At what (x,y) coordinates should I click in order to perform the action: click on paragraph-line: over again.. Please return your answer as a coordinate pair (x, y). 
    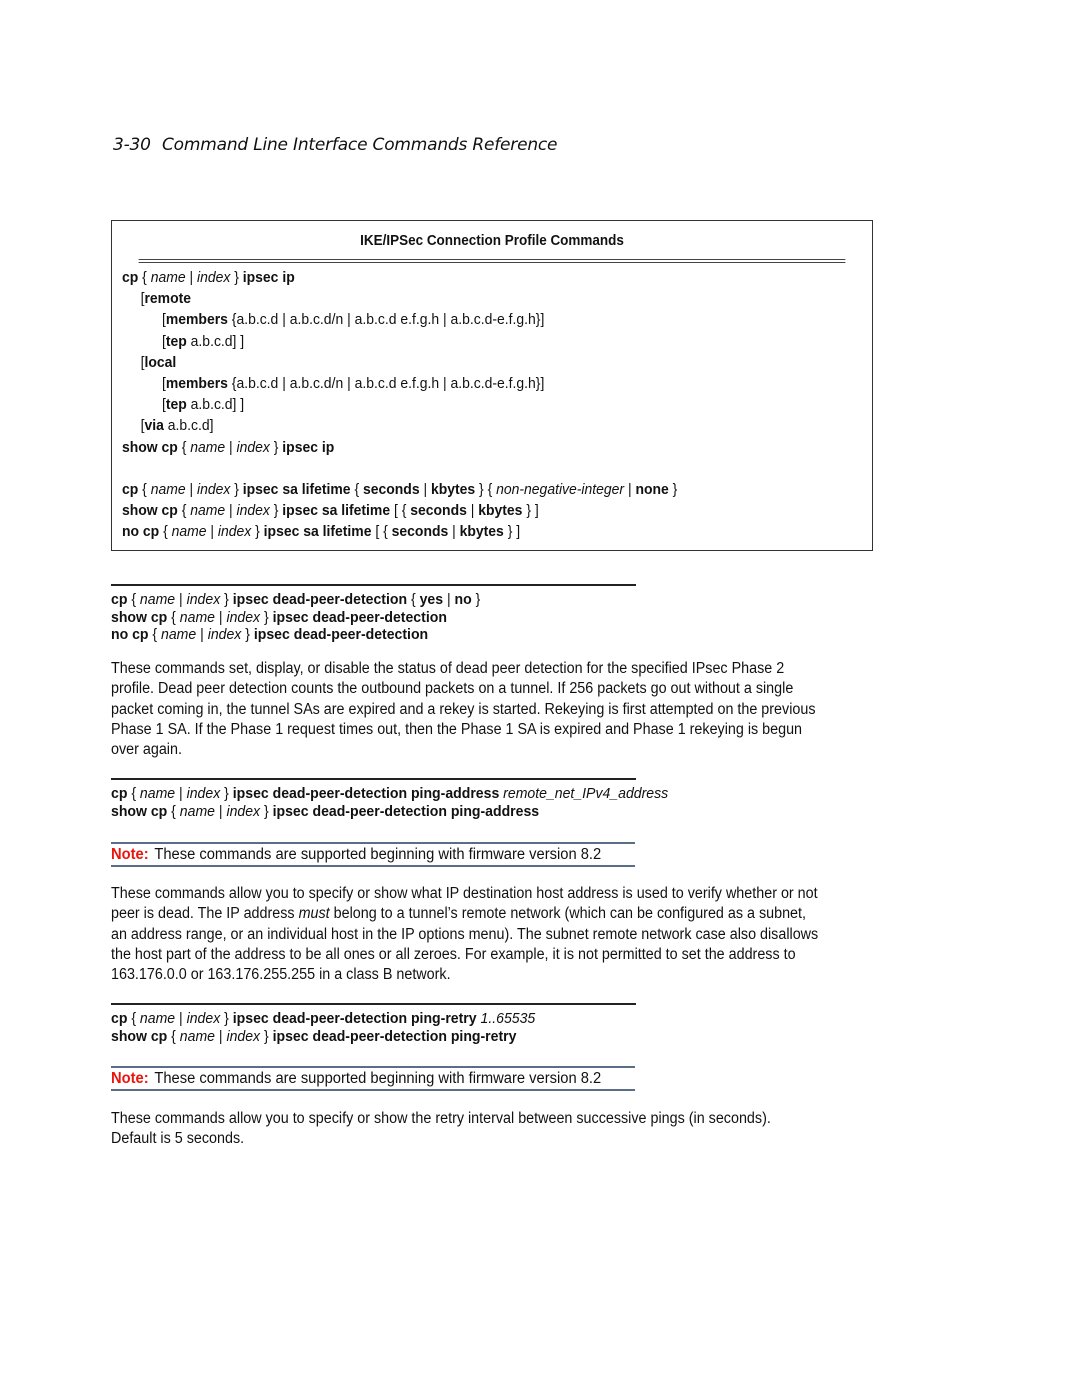
    Looking at the image, I should click on (509, 750).